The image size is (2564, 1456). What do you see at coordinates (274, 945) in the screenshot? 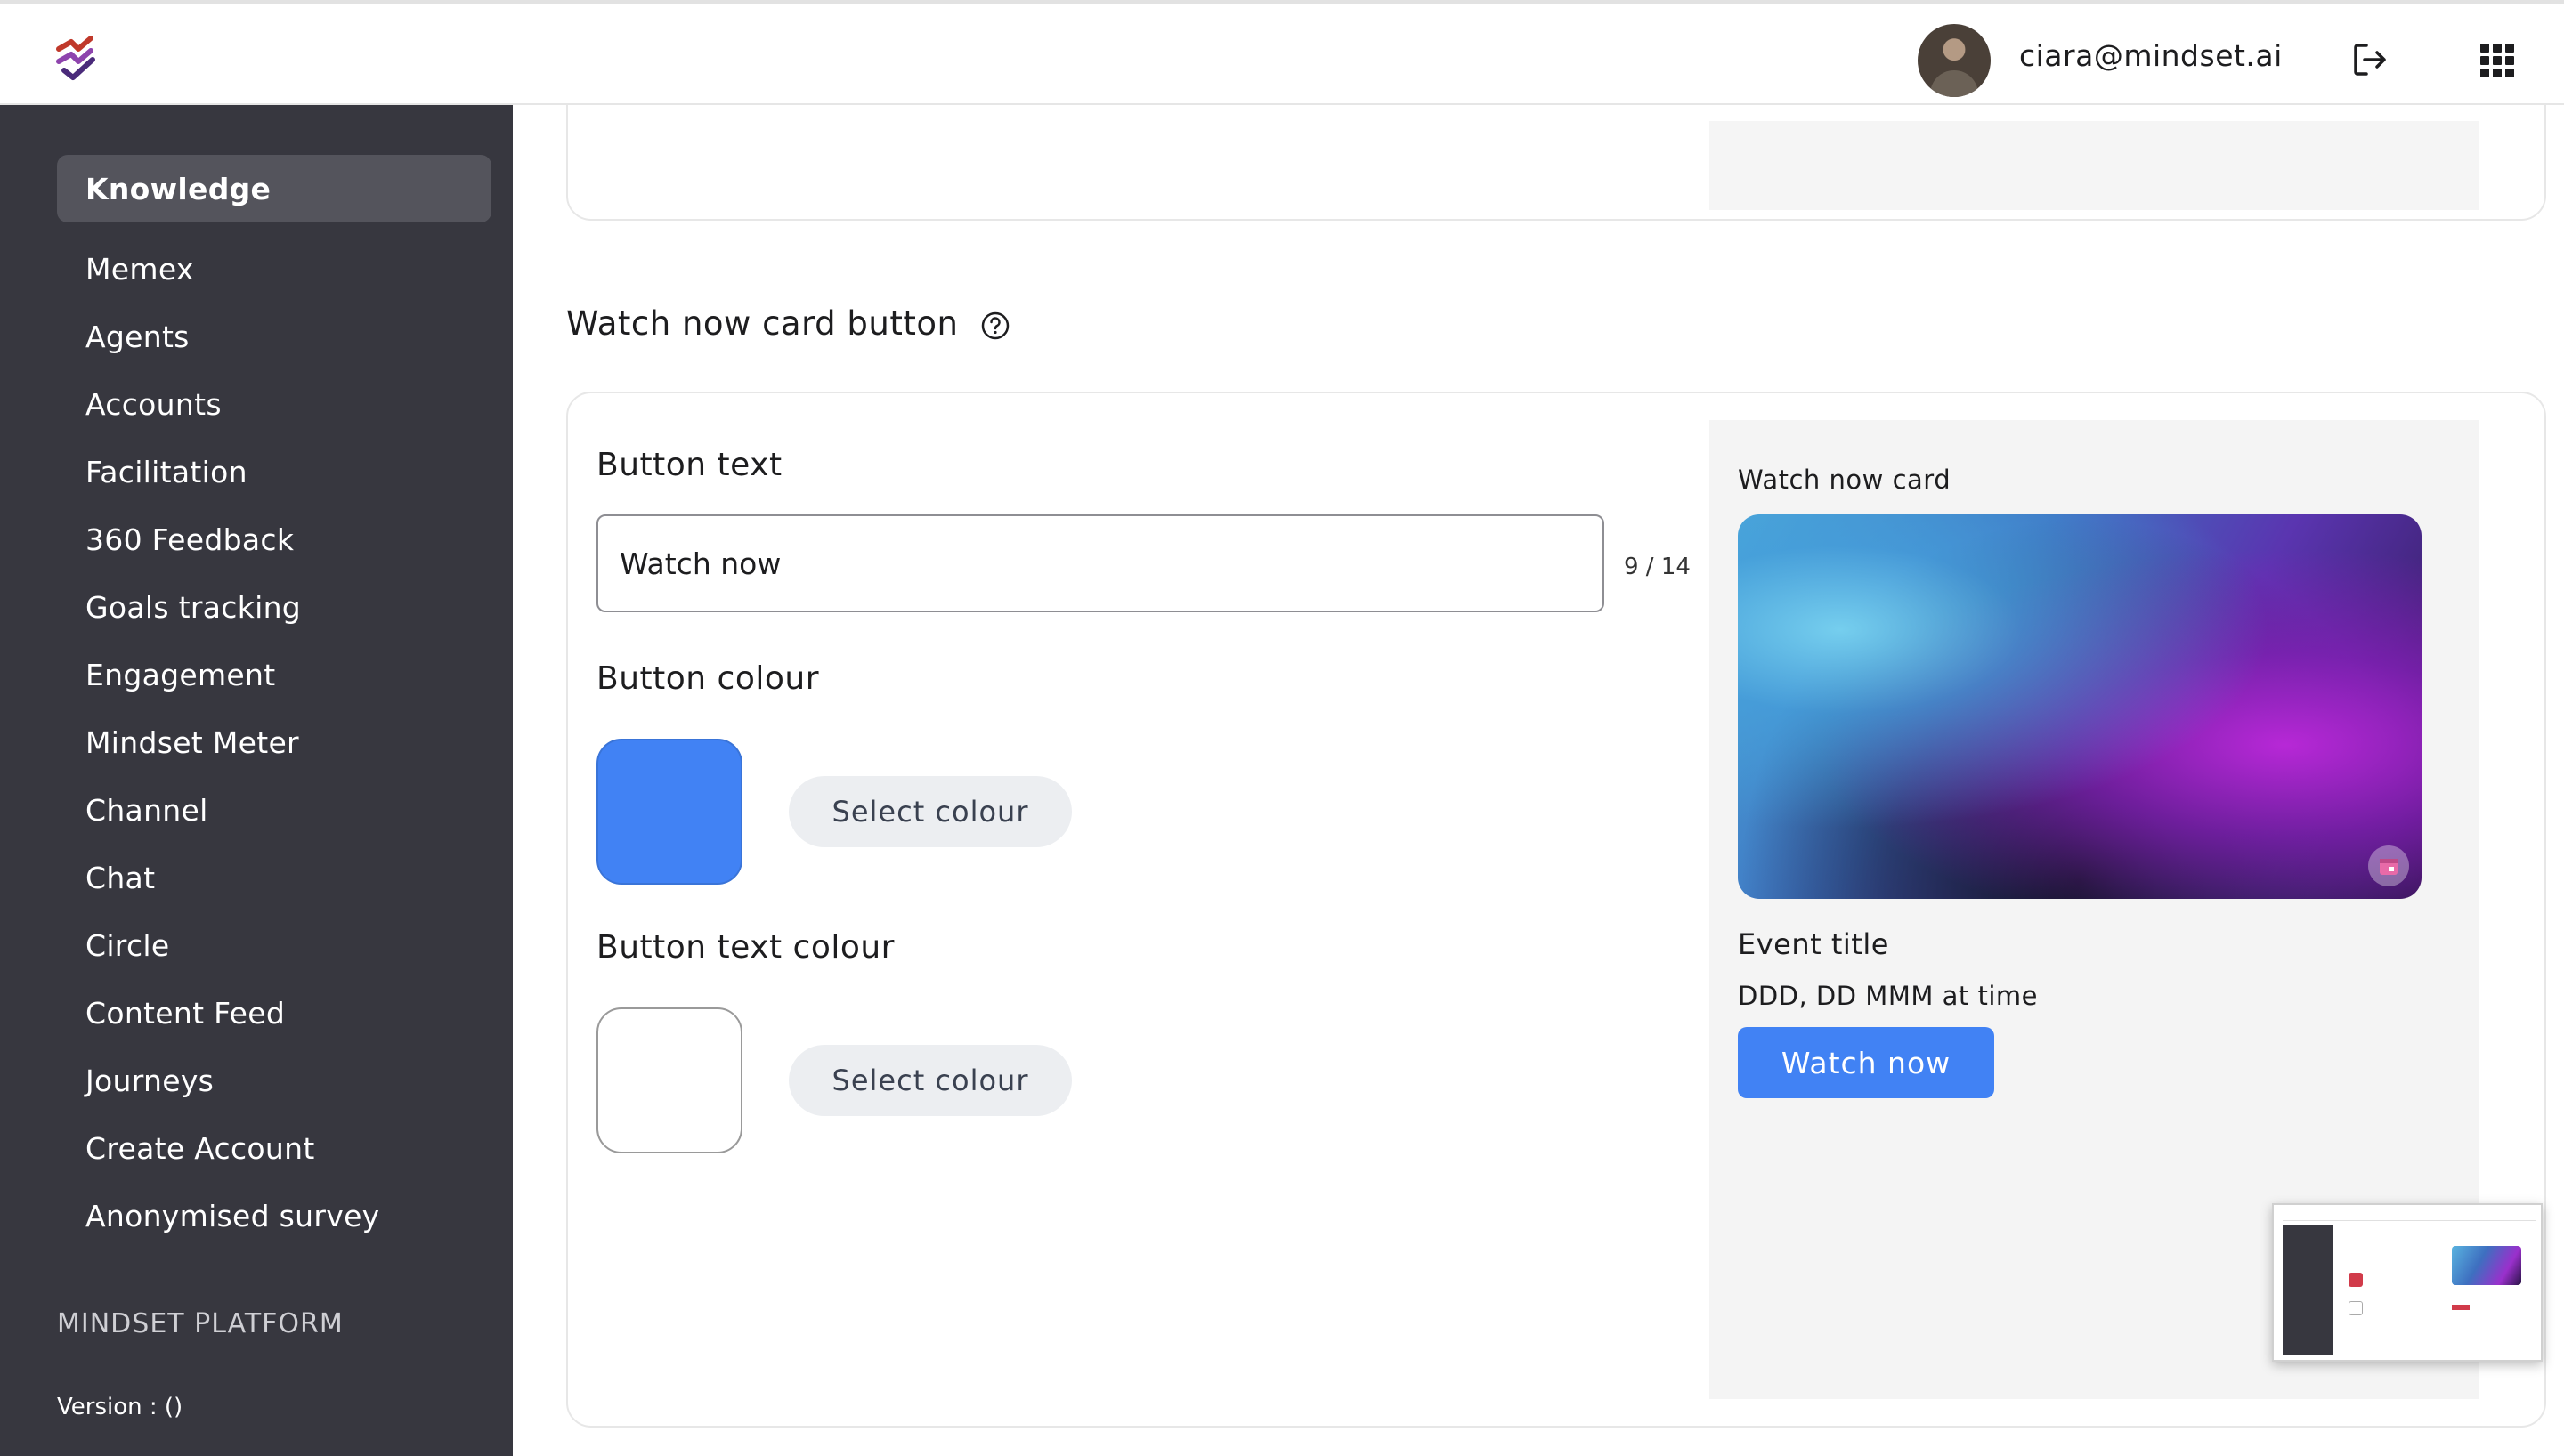
I see `sidebar-item-circle: Circle` at bounding box center [274, 945].